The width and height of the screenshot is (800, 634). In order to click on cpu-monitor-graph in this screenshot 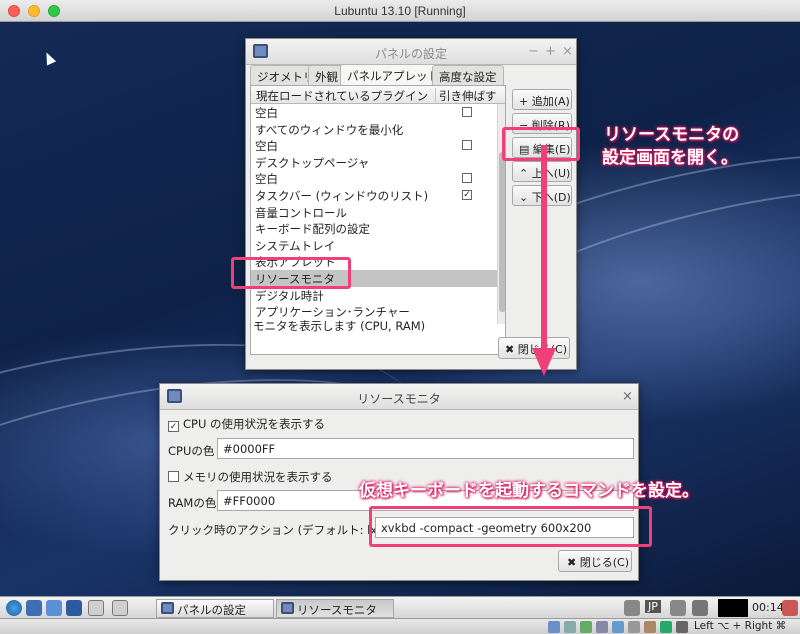, I will do `click(733, 608)`.